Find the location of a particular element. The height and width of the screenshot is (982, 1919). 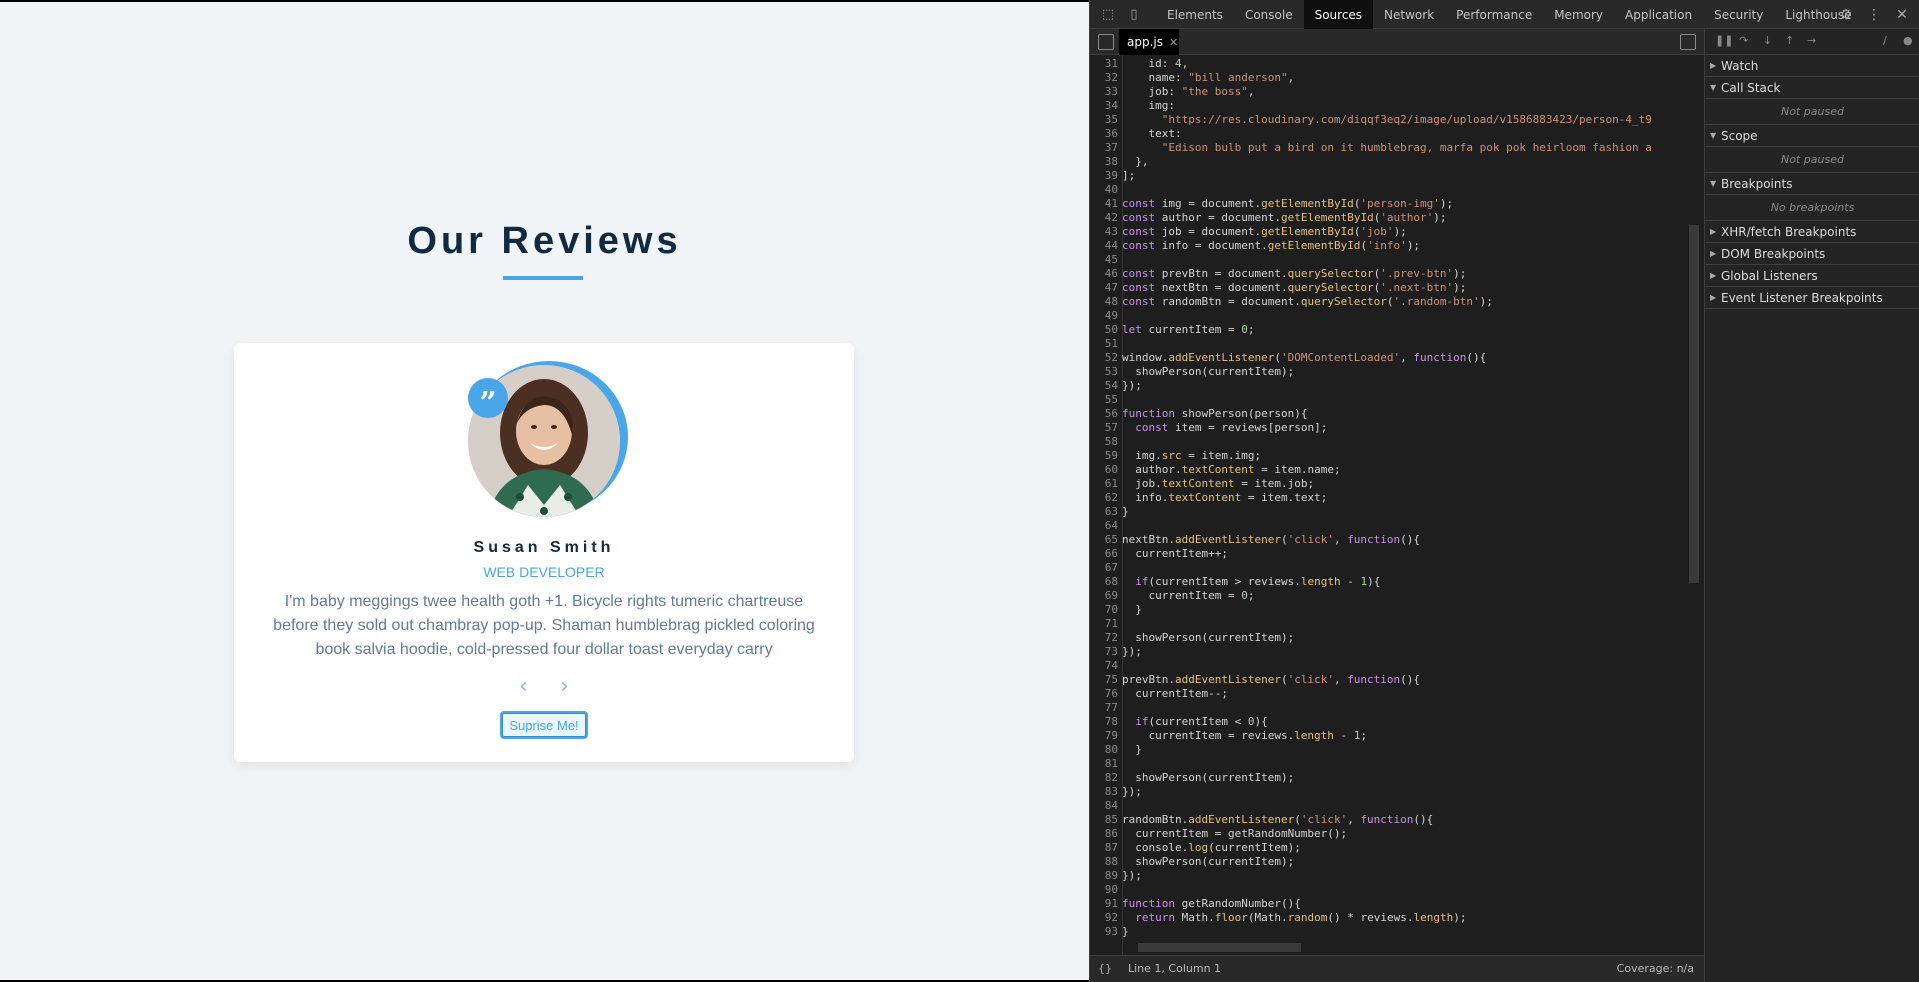

step-out-icon: ↑ is located at coordinates (1789, 40).